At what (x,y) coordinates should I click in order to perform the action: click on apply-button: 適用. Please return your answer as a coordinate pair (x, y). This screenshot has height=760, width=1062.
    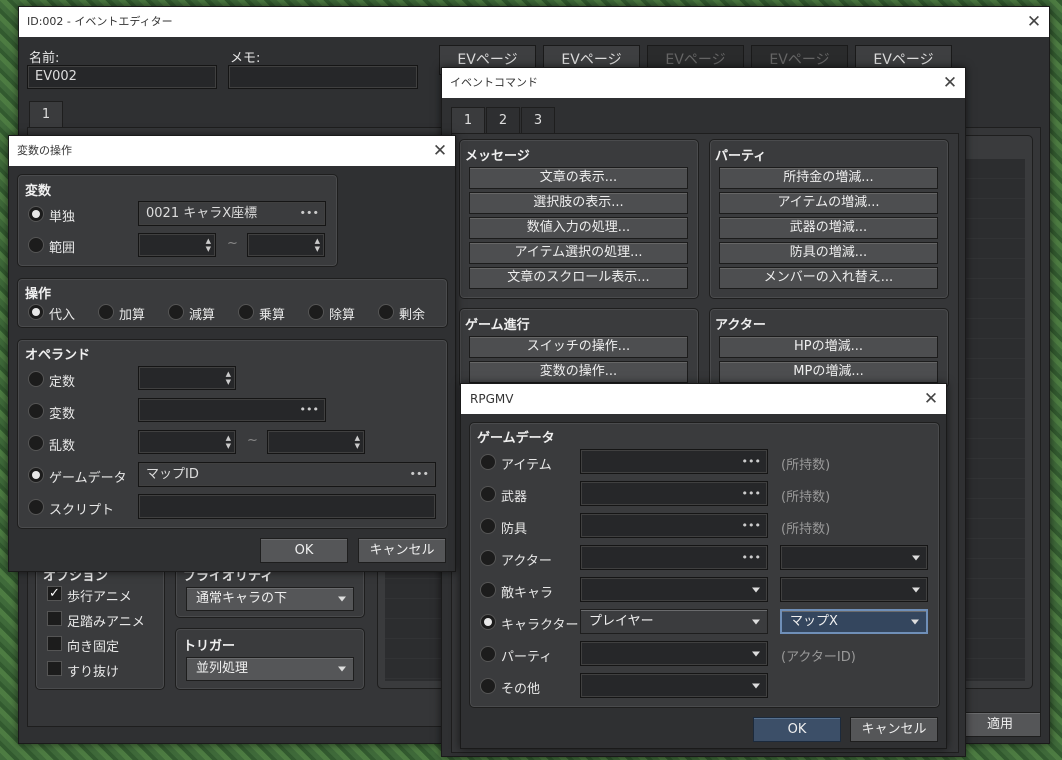
    Looking at the image, I should click on (1000, 724).